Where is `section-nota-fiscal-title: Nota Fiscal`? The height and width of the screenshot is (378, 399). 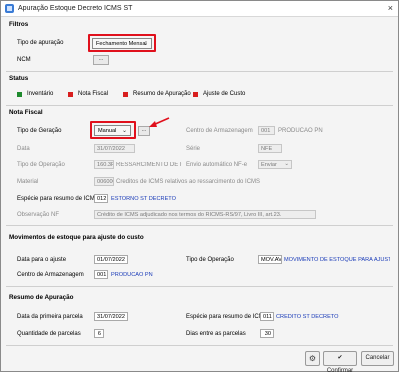
section-nota-fiscal-title: Nota Fiscal is located at coordinates (26, 112).